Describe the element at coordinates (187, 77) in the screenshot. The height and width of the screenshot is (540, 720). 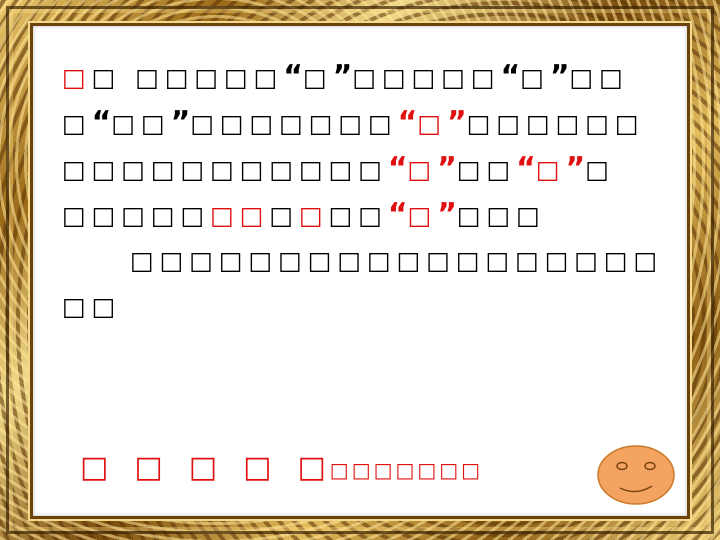
I see `text-segment: □ □□□□□` at that location.